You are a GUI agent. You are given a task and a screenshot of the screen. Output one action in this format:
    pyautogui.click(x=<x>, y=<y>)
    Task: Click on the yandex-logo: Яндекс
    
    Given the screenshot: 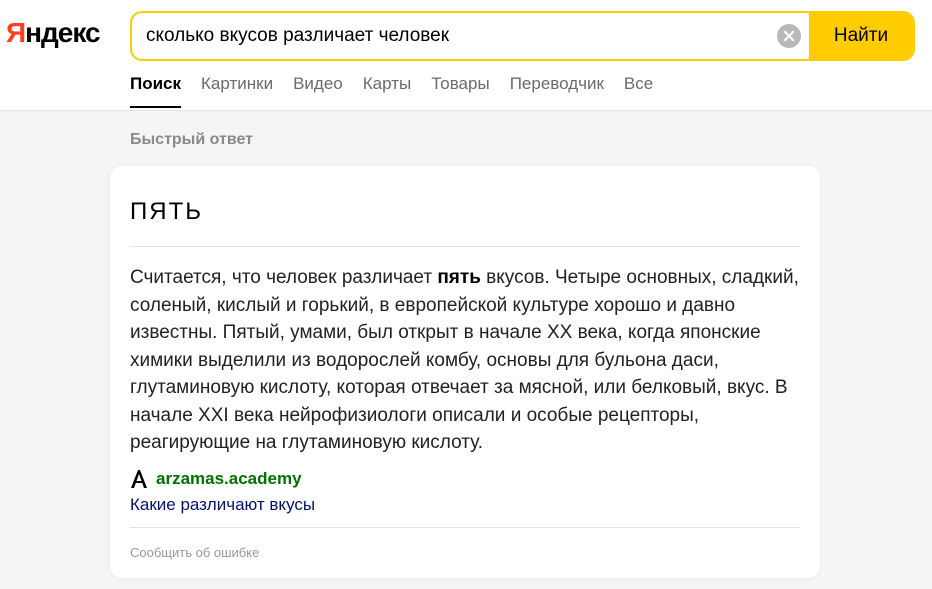 What is the action you would take?
    pyautogui.click(x=53, y=33)
    